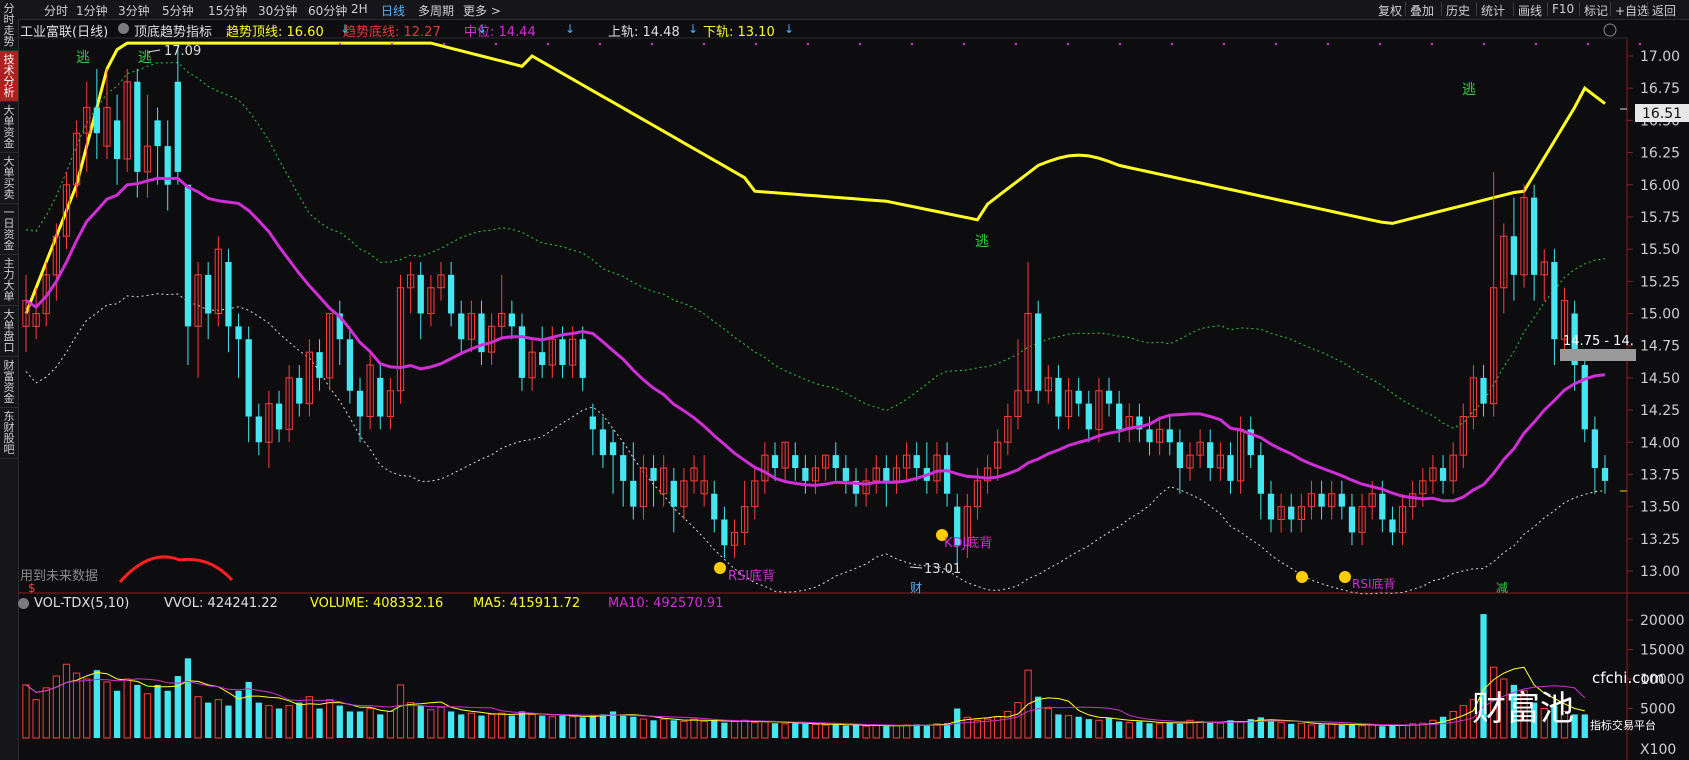 The image size is (1689, 760). Describe the element at coordinates (1660, 572) in the screenshot. I see `price-axis-label: 13.00` at that location.